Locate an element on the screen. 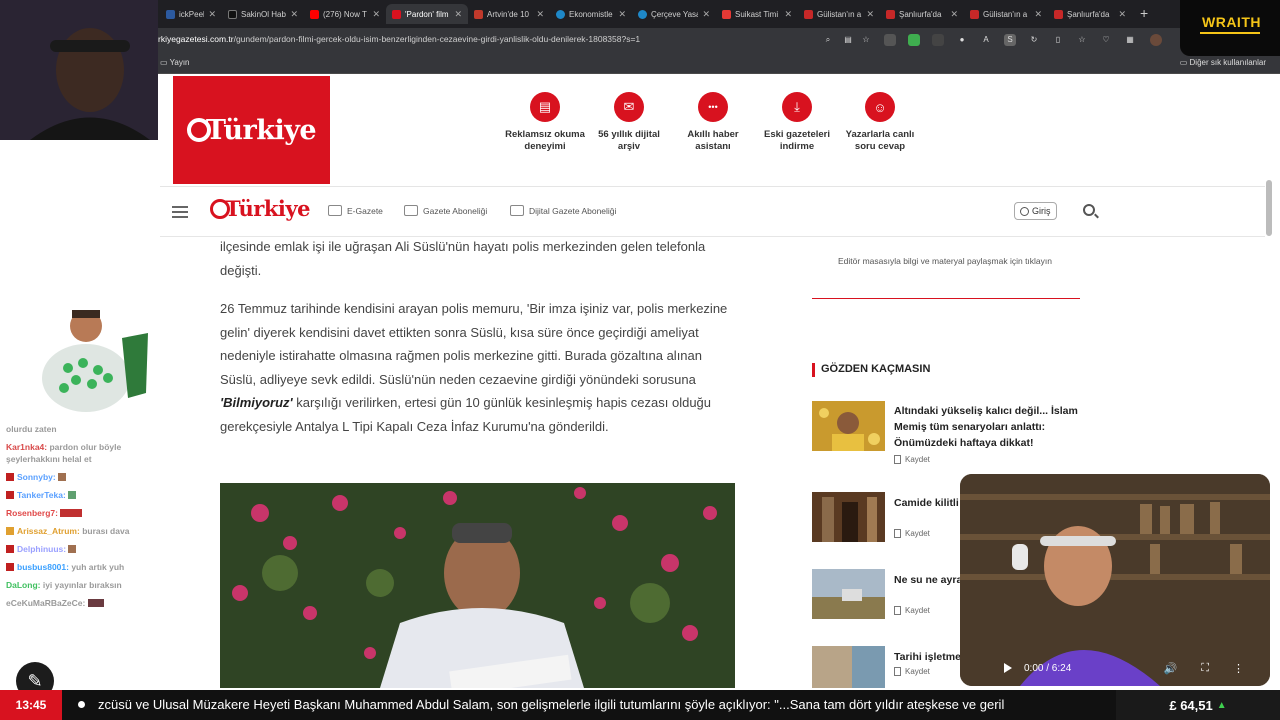 The height and width of the screenshot is (720, 1280). ticker-clock: 13:45 is located at coordinates (31, 705).